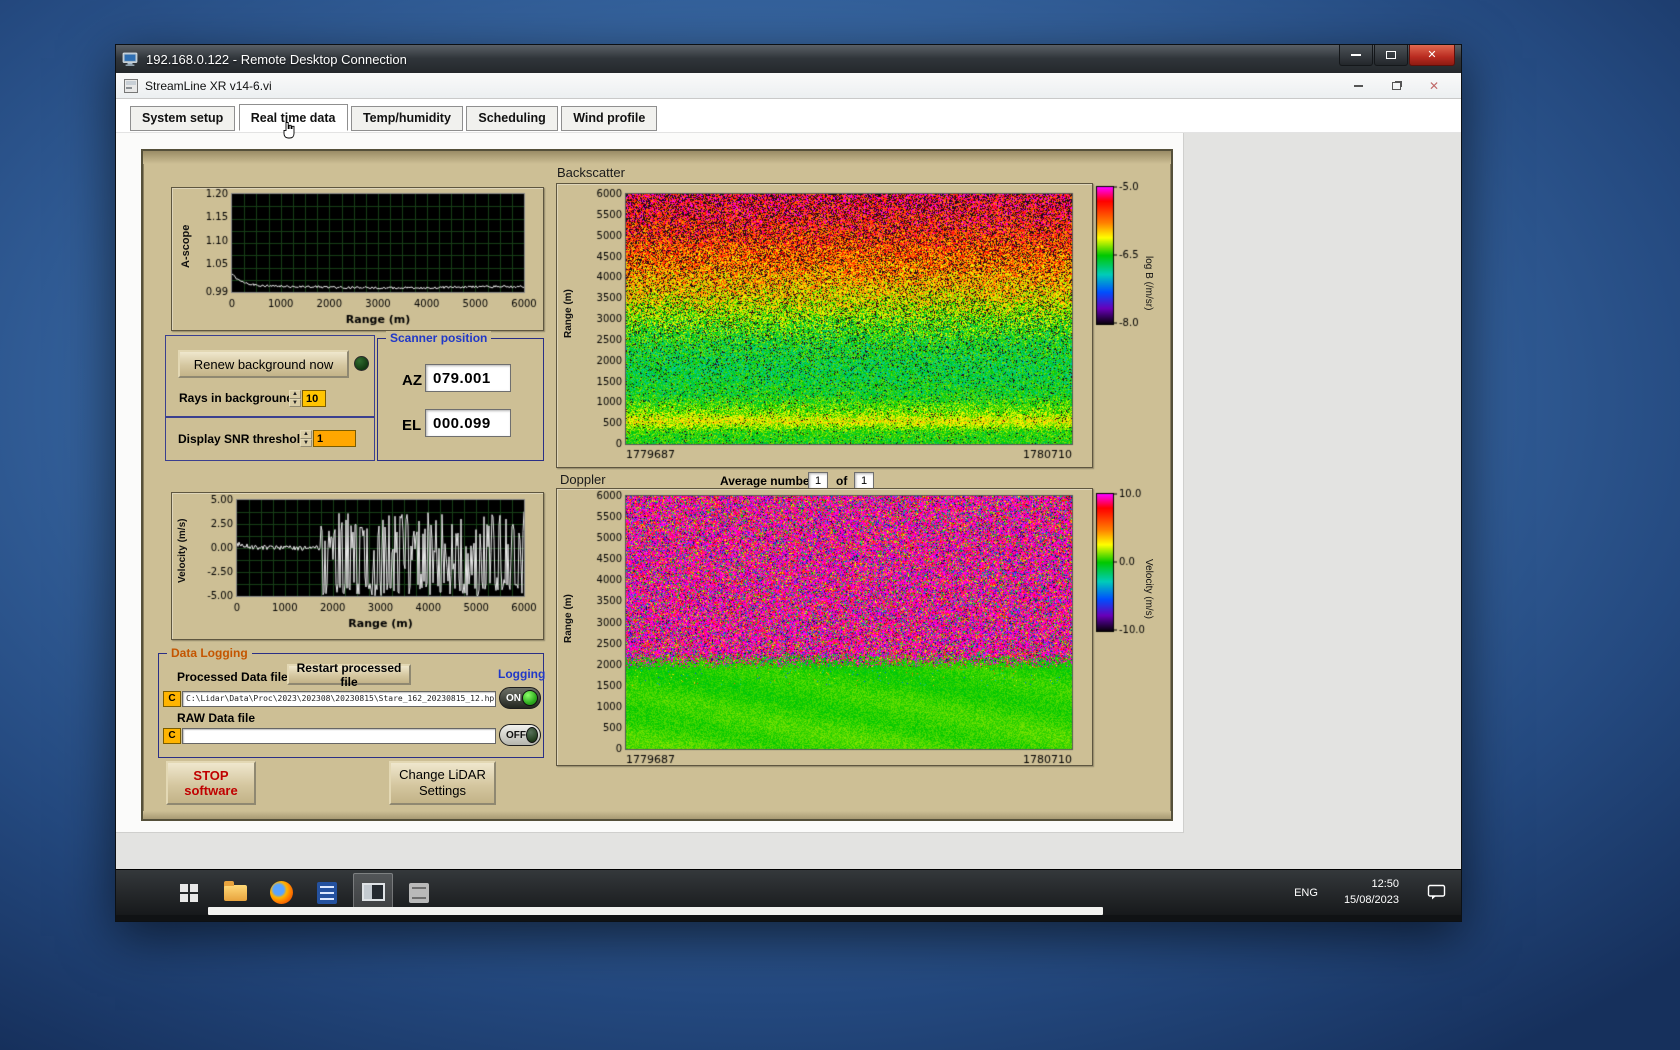  I want to click on tab-wind-profile: Wind profile, so click(609, 118).